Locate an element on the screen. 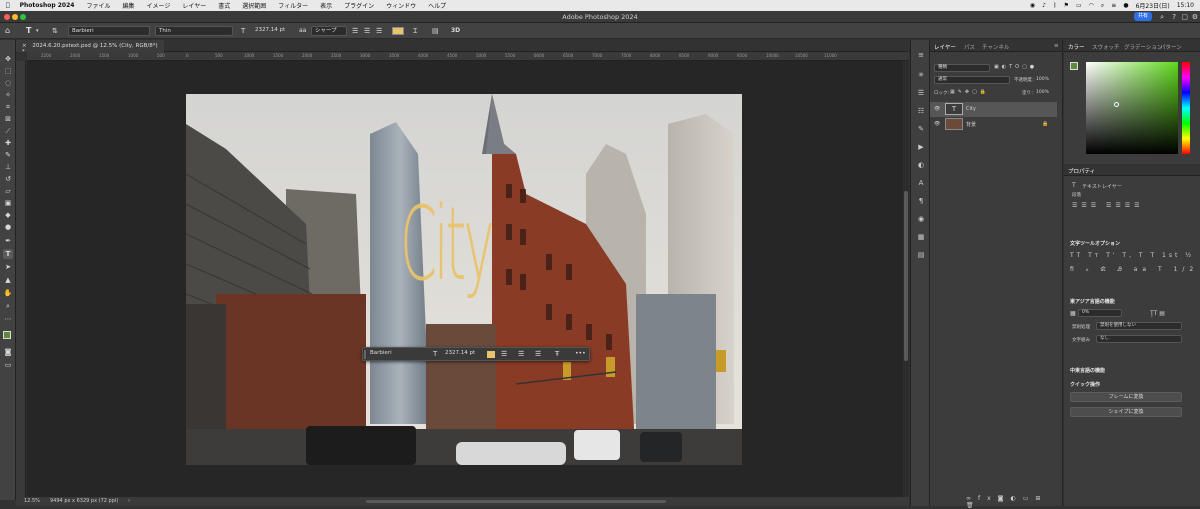  ctx-font-family-select: Barbieri is located at coordinates (398, 354).